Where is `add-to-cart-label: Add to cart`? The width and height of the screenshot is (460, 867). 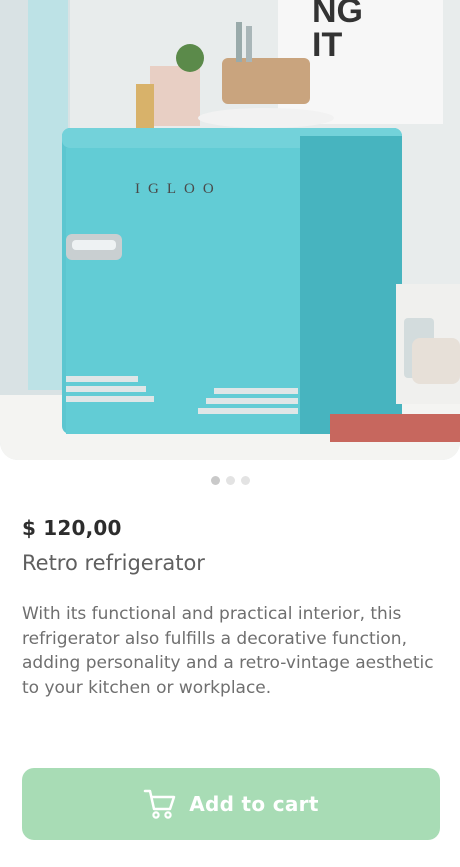 add-to-cart-label: Add to cart is located at coordinates (254, 804).